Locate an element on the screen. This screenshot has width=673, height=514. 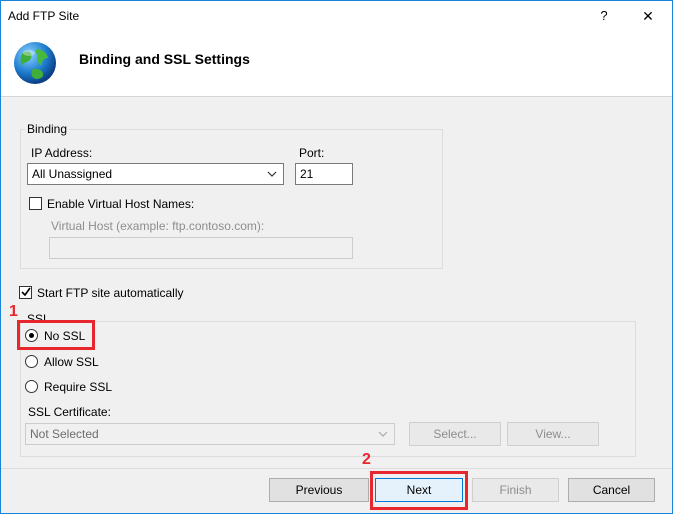
finish-button: Finish is located at coordinates (515, 490).